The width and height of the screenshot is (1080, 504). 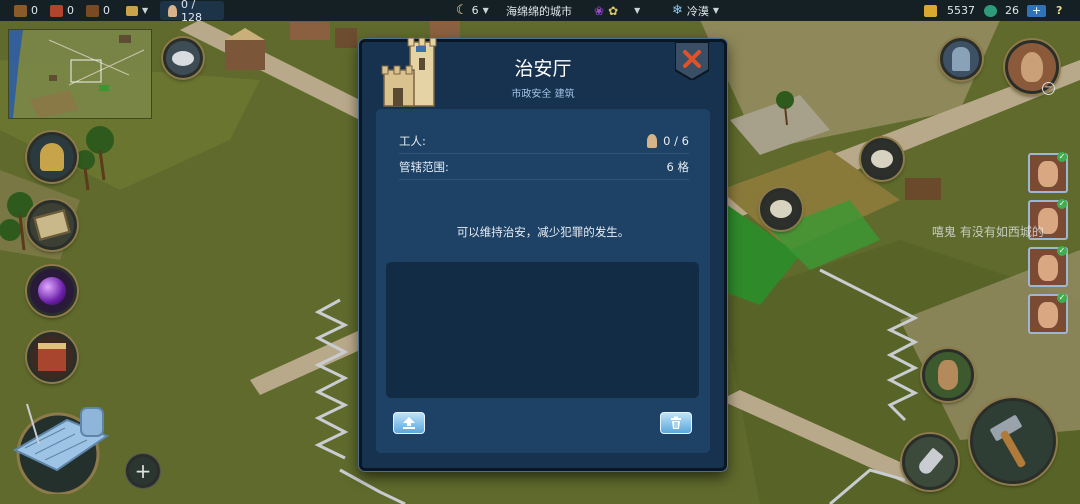 What do you see at coordinates (1037, 10) in the screenshot?
I see `add-gems-button: +` at bounding box center [1037, 10].